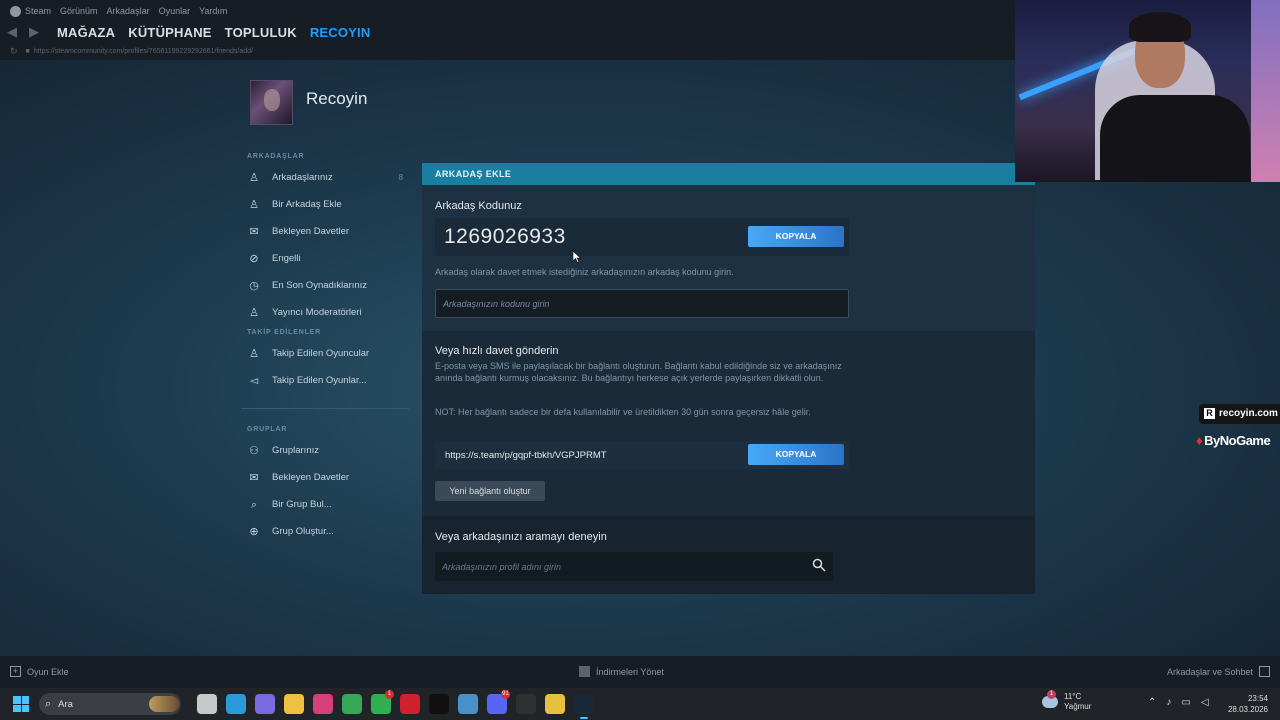 The image size is (1280, 720). What do you see at coordinates (796, 236) in the screenshot?
I see `copy-code-button: KOPYALA` at bounding box center [796, 236].